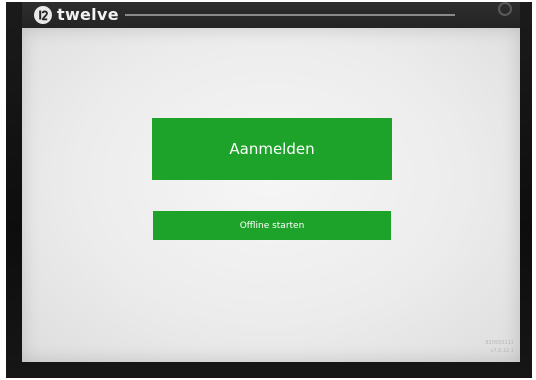  What do you see at coordinates (499, 343) in the screenshot?
I see `device-id-text: 820955111` at bounding box center [499, 343].